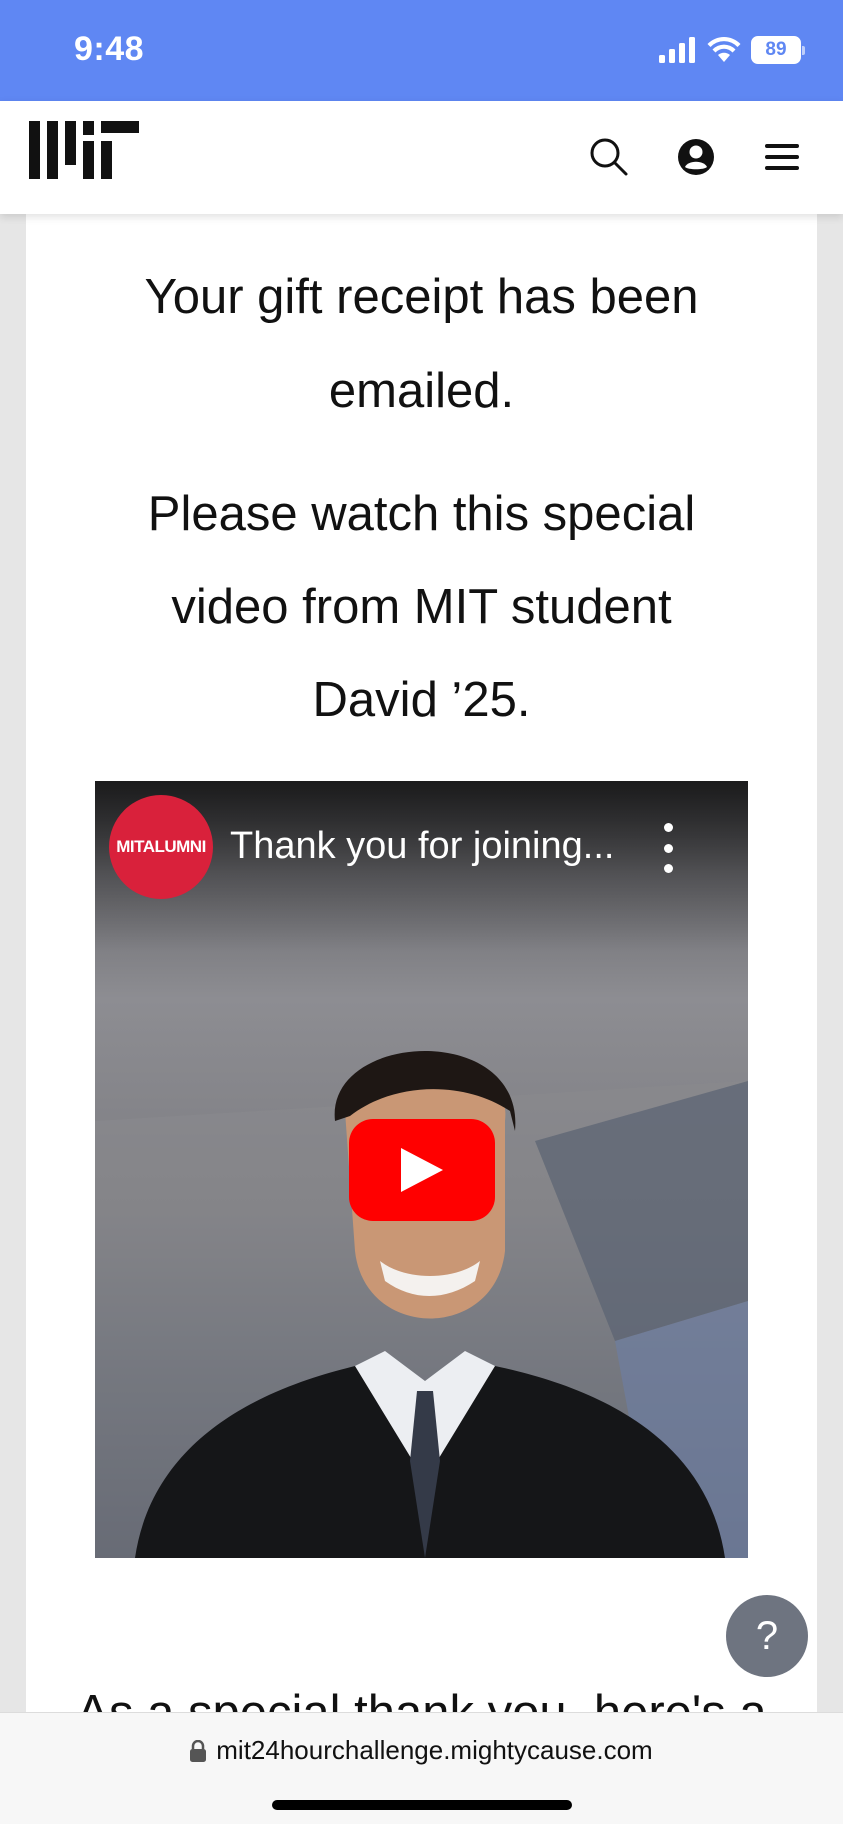 This screenshot has height=1824, width=843. I want to click on lock-icon, so click(198, 1750).